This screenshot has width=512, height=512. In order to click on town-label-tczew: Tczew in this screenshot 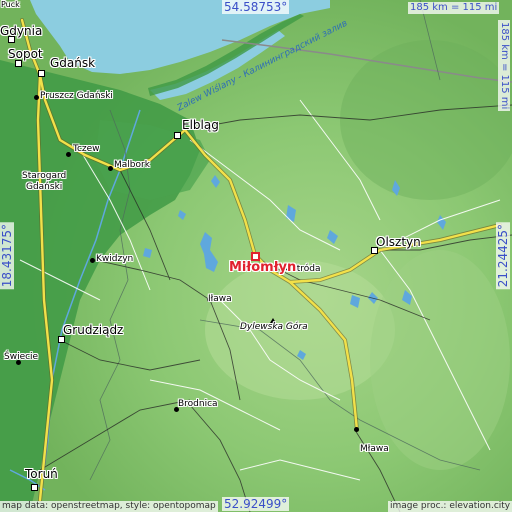, I will do `click(86, 149)`.